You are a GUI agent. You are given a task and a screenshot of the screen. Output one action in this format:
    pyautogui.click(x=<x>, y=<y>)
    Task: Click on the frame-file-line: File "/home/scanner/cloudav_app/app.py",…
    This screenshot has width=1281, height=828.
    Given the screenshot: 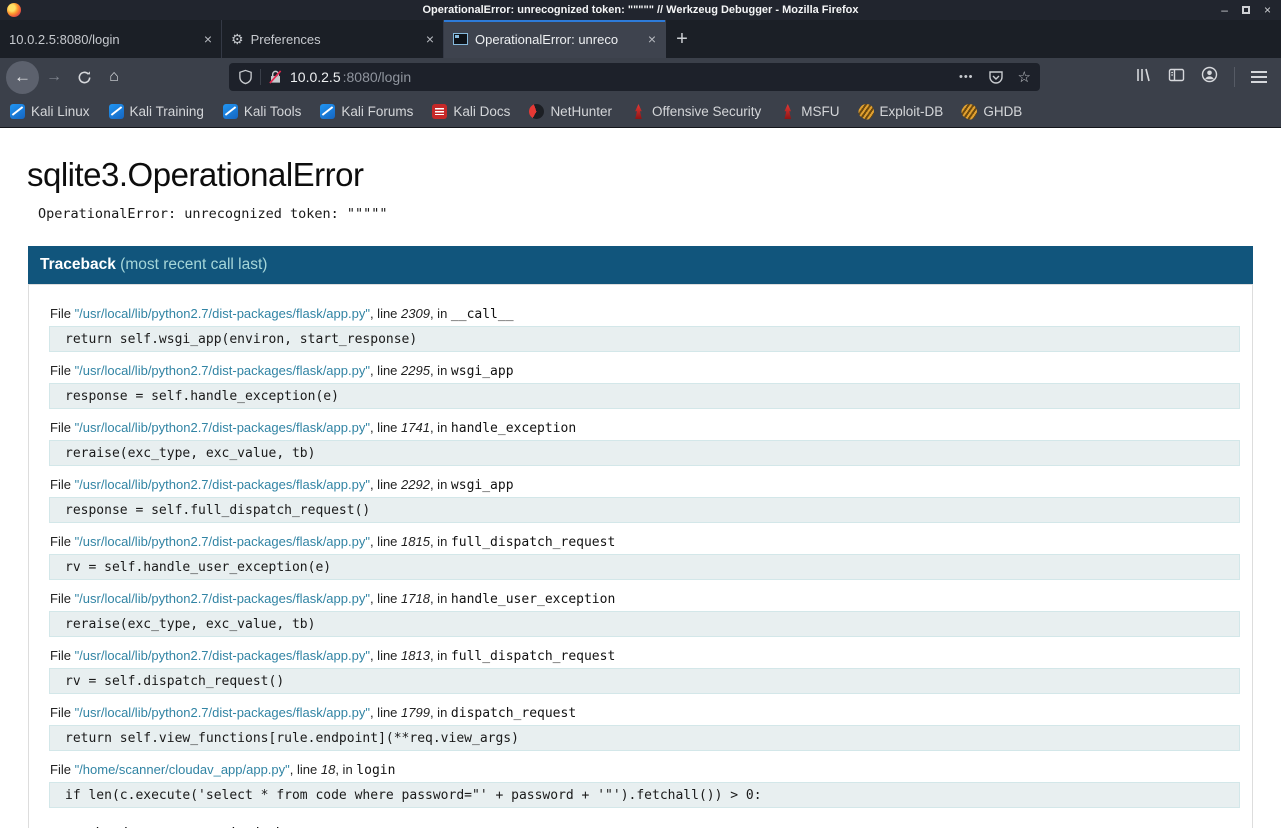 What is the action you would take?
    pyautogui.click(x=223, y=770)
    